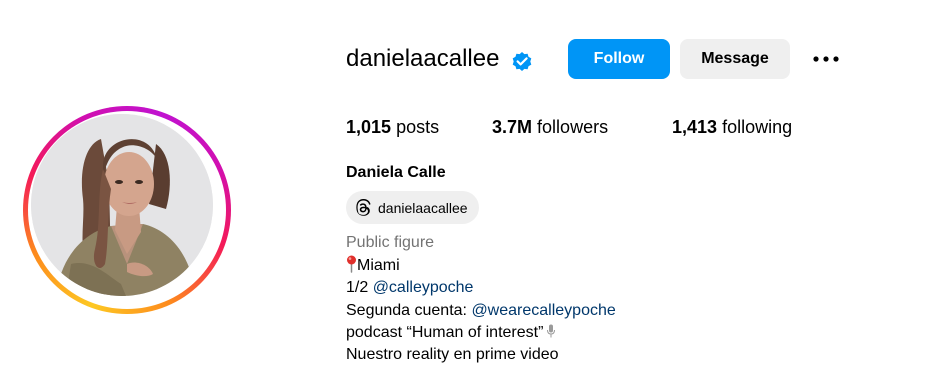  I want to click on bio-part-prefix: 1/2, so click(359, 287).